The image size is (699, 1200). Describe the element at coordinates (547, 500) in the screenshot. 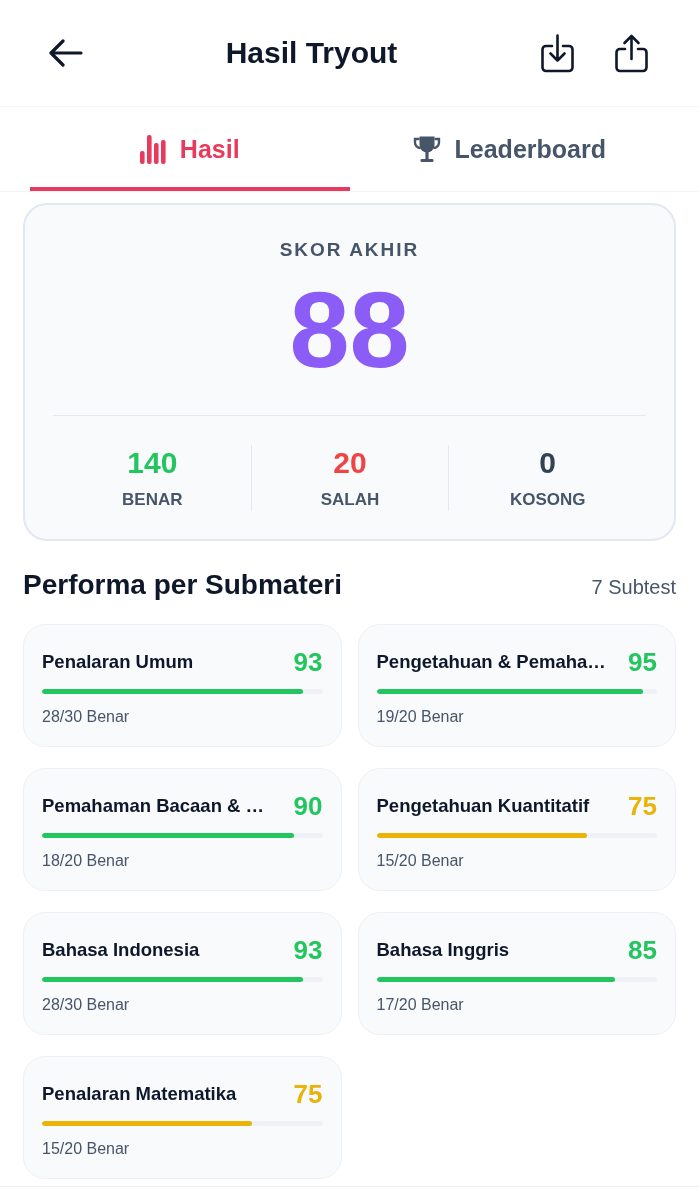

I see `stat-label: KOSONG` at that location.